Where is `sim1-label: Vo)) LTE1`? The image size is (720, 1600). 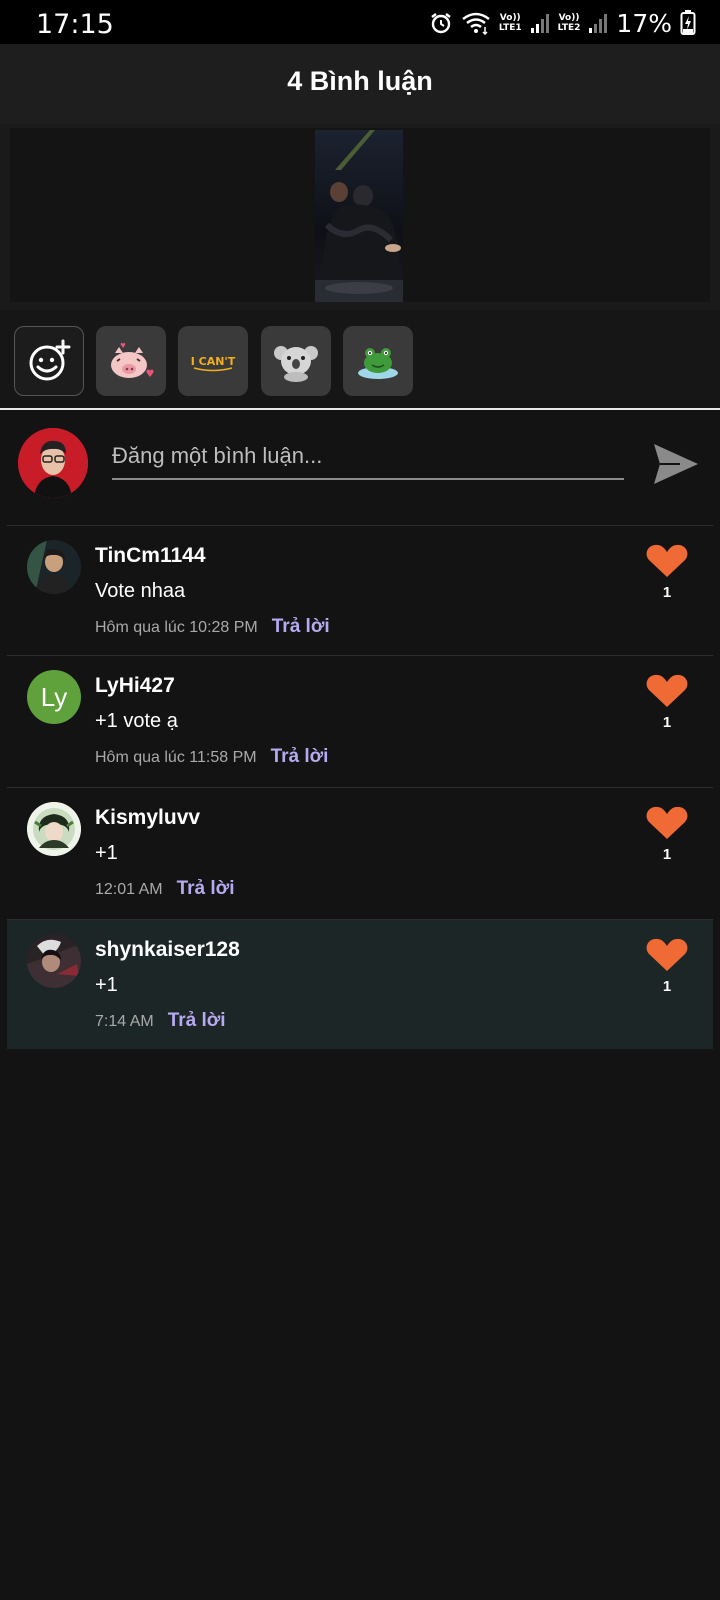 sim1-label: Vo)) LTE1 is located at coordinates (510, 23).